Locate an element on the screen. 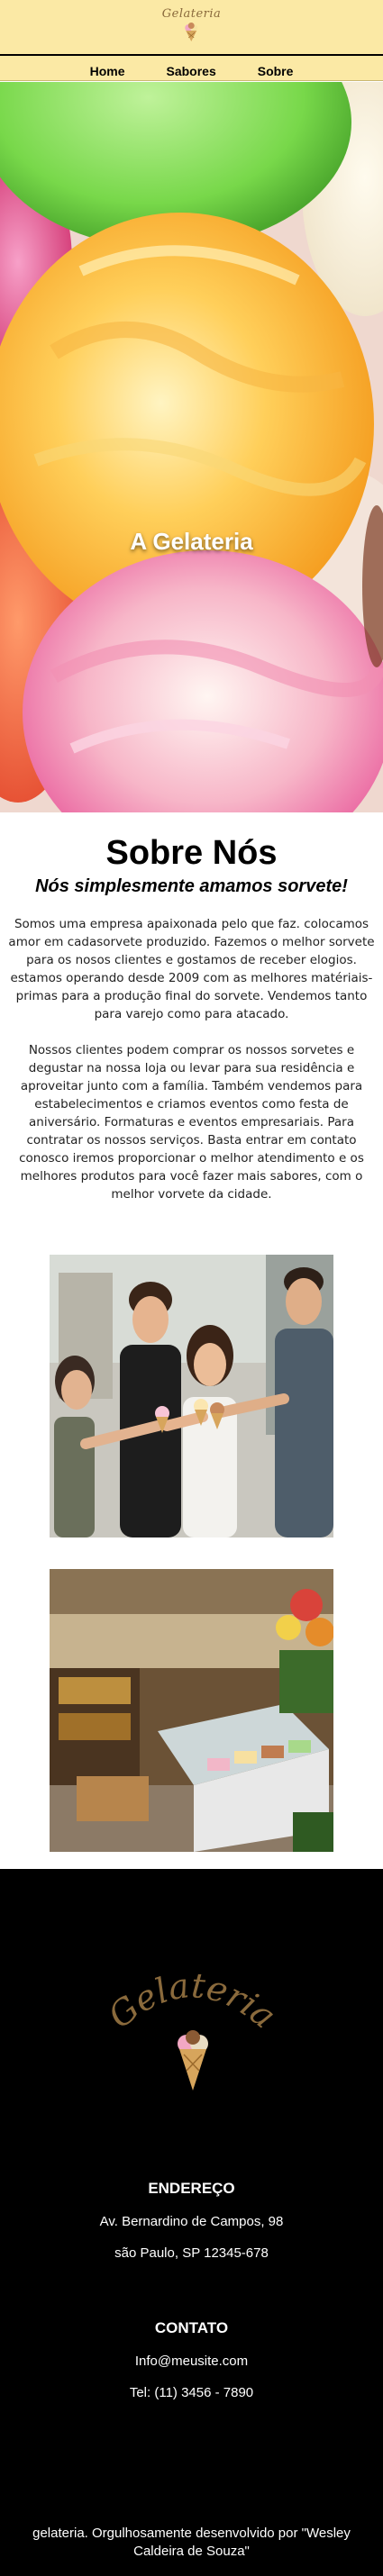  address-line-1: Av. Bernardino de Campos, 98 is located at coordinates (192, 2221).